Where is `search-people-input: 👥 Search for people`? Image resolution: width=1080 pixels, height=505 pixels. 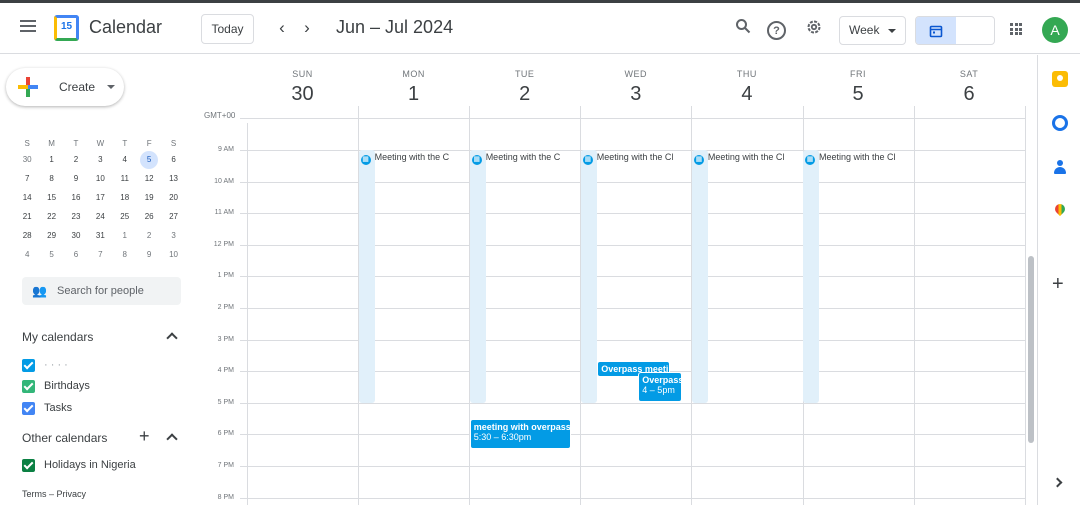
search-people-input: 👥 Search for people is located at coordinates (101, 291).